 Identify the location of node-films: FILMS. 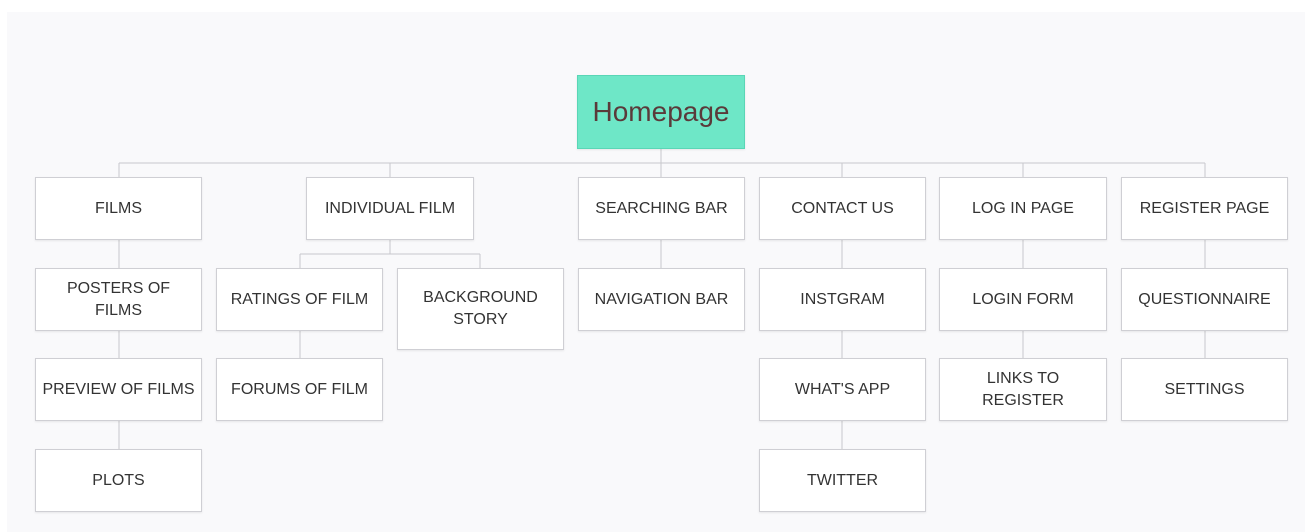
(118, 208).